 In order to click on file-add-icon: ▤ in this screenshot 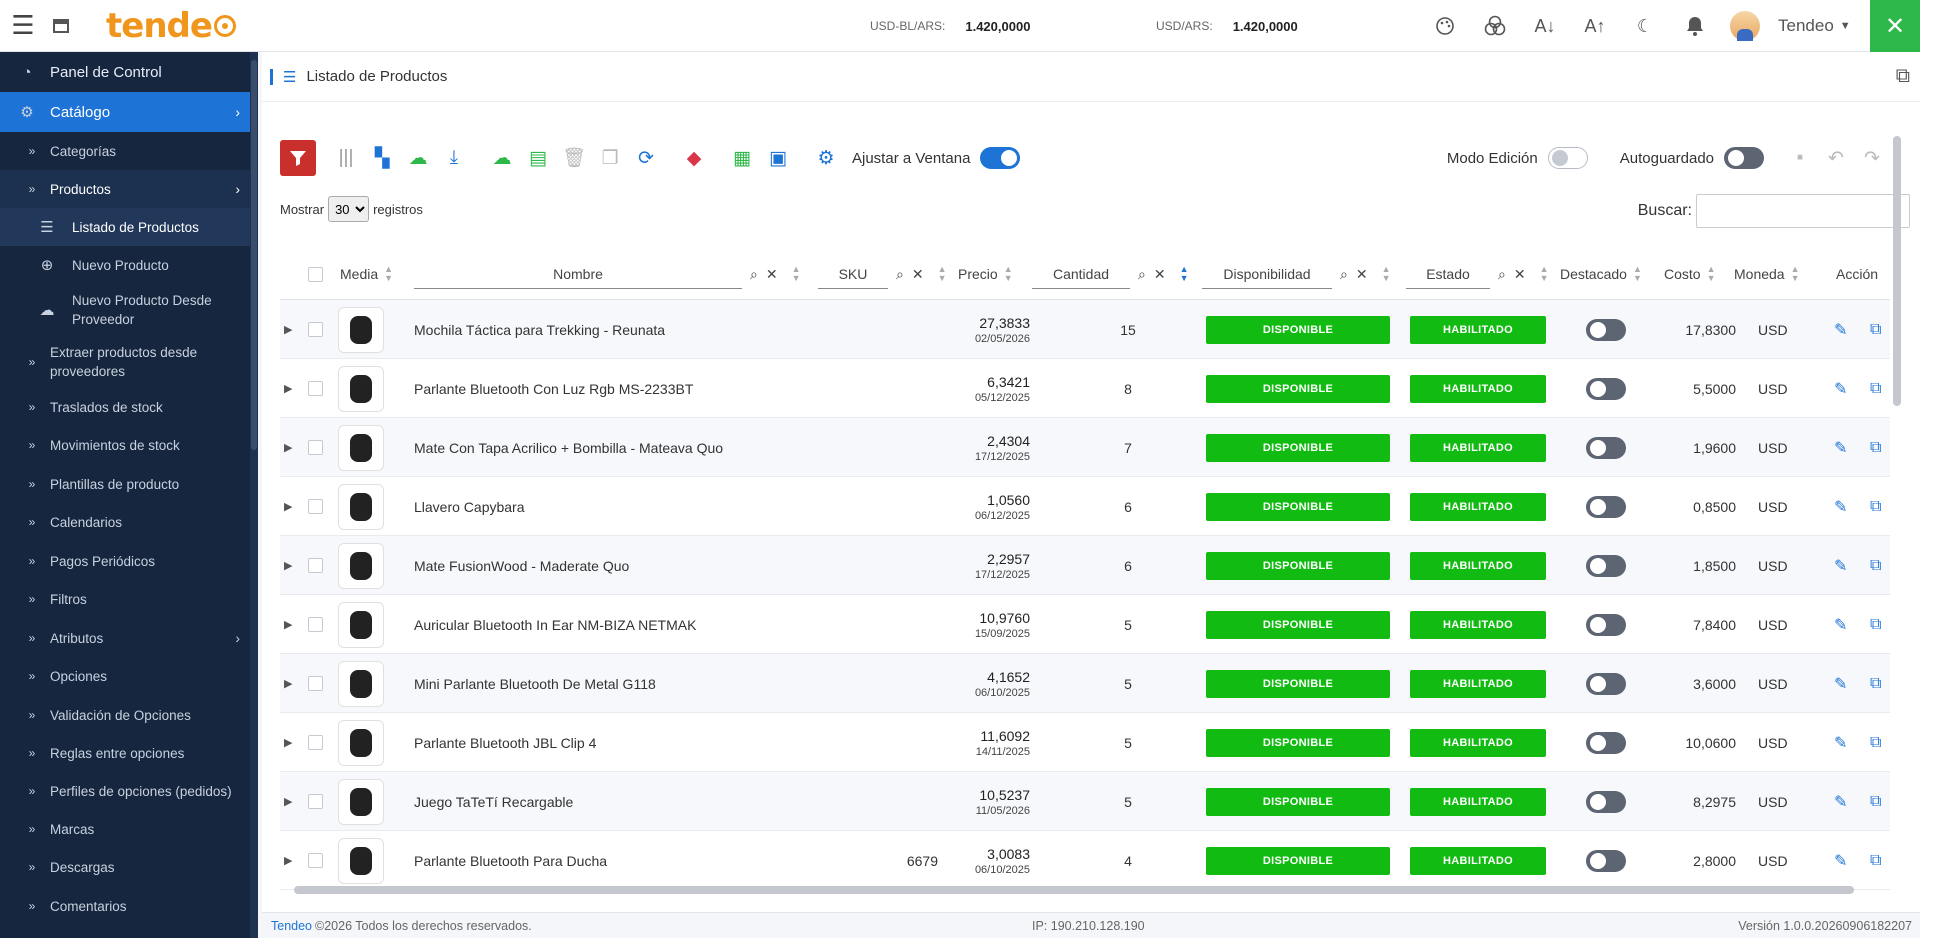, I will do `click(538, 158)`.